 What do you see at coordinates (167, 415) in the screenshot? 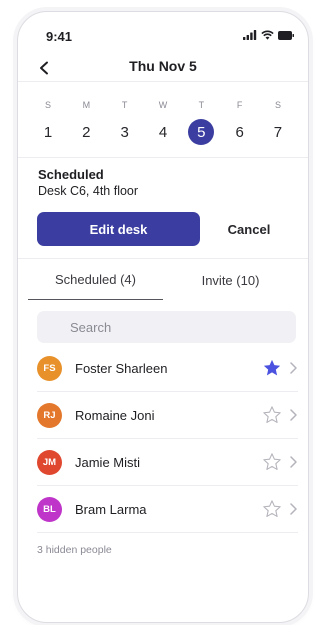
I see `list-item: RJ Romaine Joni` at bounding box center [167, 415].